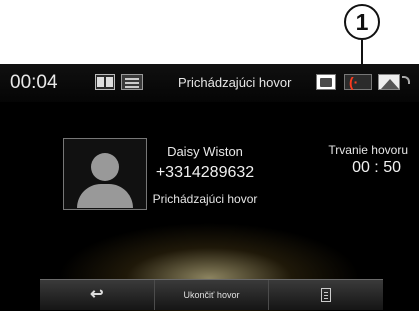 The width and height of the screenshot is (419, 311). What do you see at coordinates (205, 151) in the screenshot?
I see `caller-name: Daisy Wiston` at bounding box center [205, 151].